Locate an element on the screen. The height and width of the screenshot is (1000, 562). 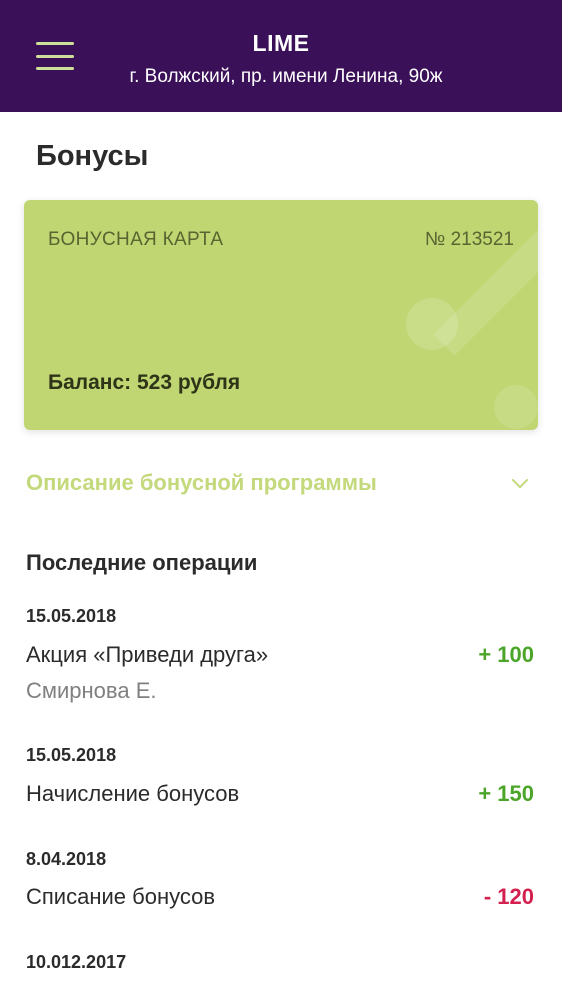
bonus-program-toggle: Описание бонусной программы is located at coordinates (281, 484).